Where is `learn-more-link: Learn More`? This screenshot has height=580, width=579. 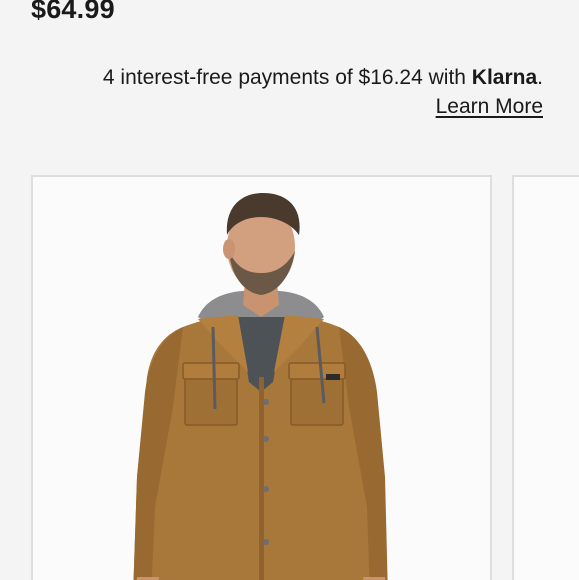
learn-more-link: Learn More is located at coordinates (489, 106).